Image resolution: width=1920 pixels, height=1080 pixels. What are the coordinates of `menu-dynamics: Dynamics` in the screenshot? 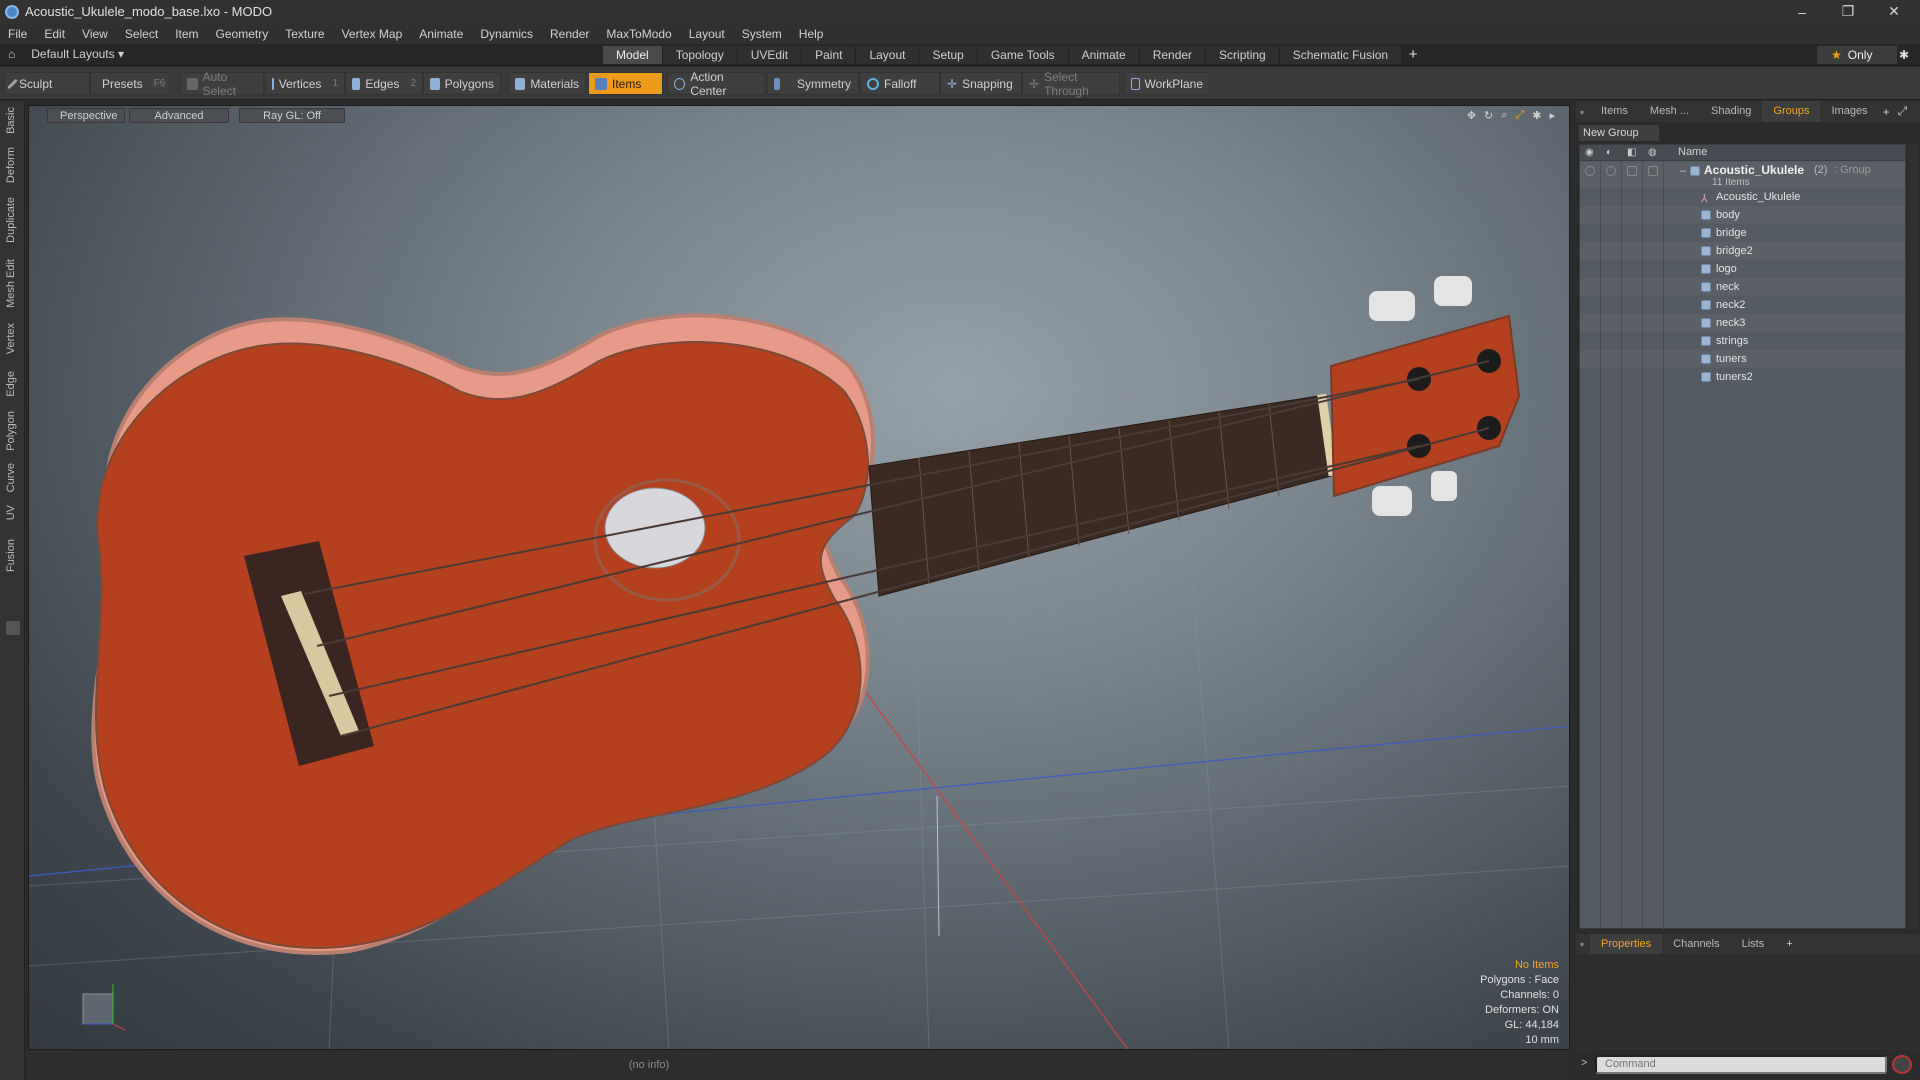 It's located at (506, 34).